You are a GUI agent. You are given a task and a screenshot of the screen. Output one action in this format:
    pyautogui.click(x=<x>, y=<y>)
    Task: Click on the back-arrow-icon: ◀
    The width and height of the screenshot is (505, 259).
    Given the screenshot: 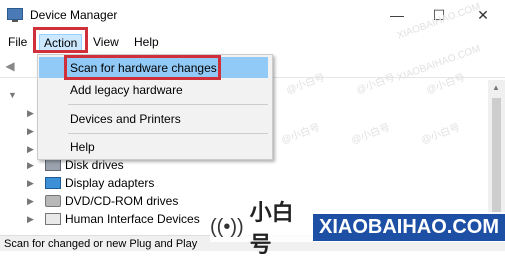 What is the action you would take?
    pyautogui.click(x=10, y=66)
    